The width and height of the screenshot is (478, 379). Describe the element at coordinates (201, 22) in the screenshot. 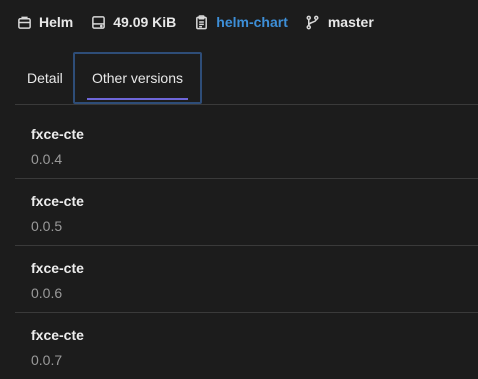

I see `clipboard-icon` at that location.